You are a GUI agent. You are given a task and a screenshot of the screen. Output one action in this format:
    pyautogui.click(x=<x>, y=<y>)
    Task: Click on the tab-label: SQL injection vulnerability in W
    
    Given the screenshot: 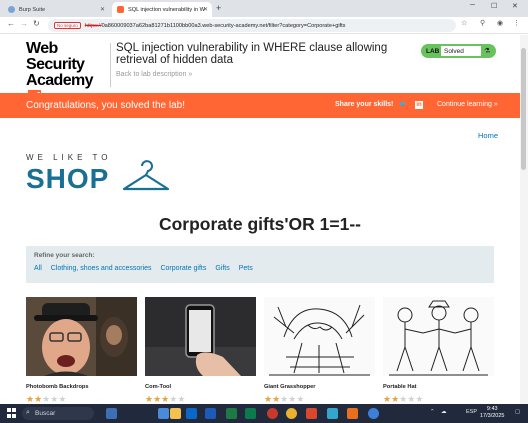 What is the action you would take?
    pyautogui.click(x=166, y=9)
    